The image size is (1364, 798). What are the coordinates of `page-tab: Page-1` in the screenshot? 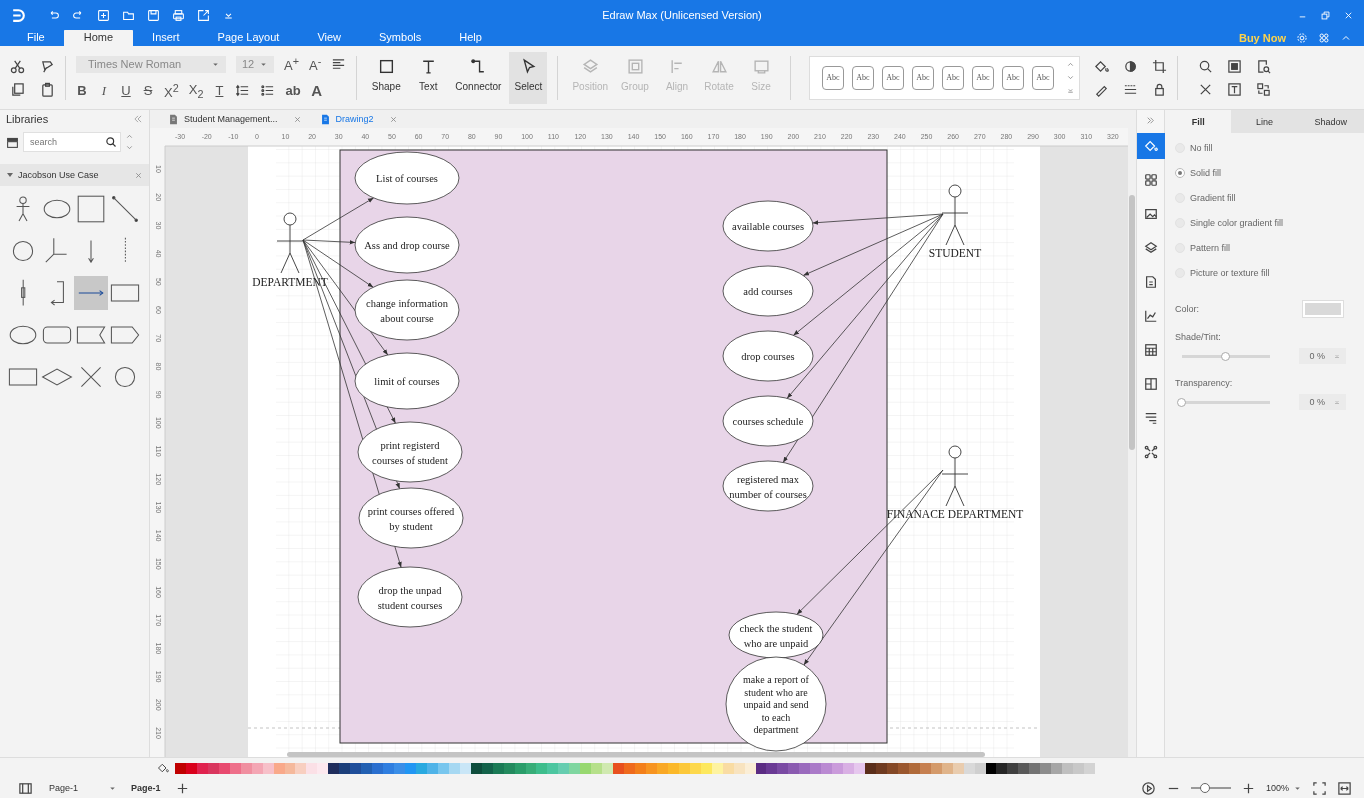 It's located at (146, 788).